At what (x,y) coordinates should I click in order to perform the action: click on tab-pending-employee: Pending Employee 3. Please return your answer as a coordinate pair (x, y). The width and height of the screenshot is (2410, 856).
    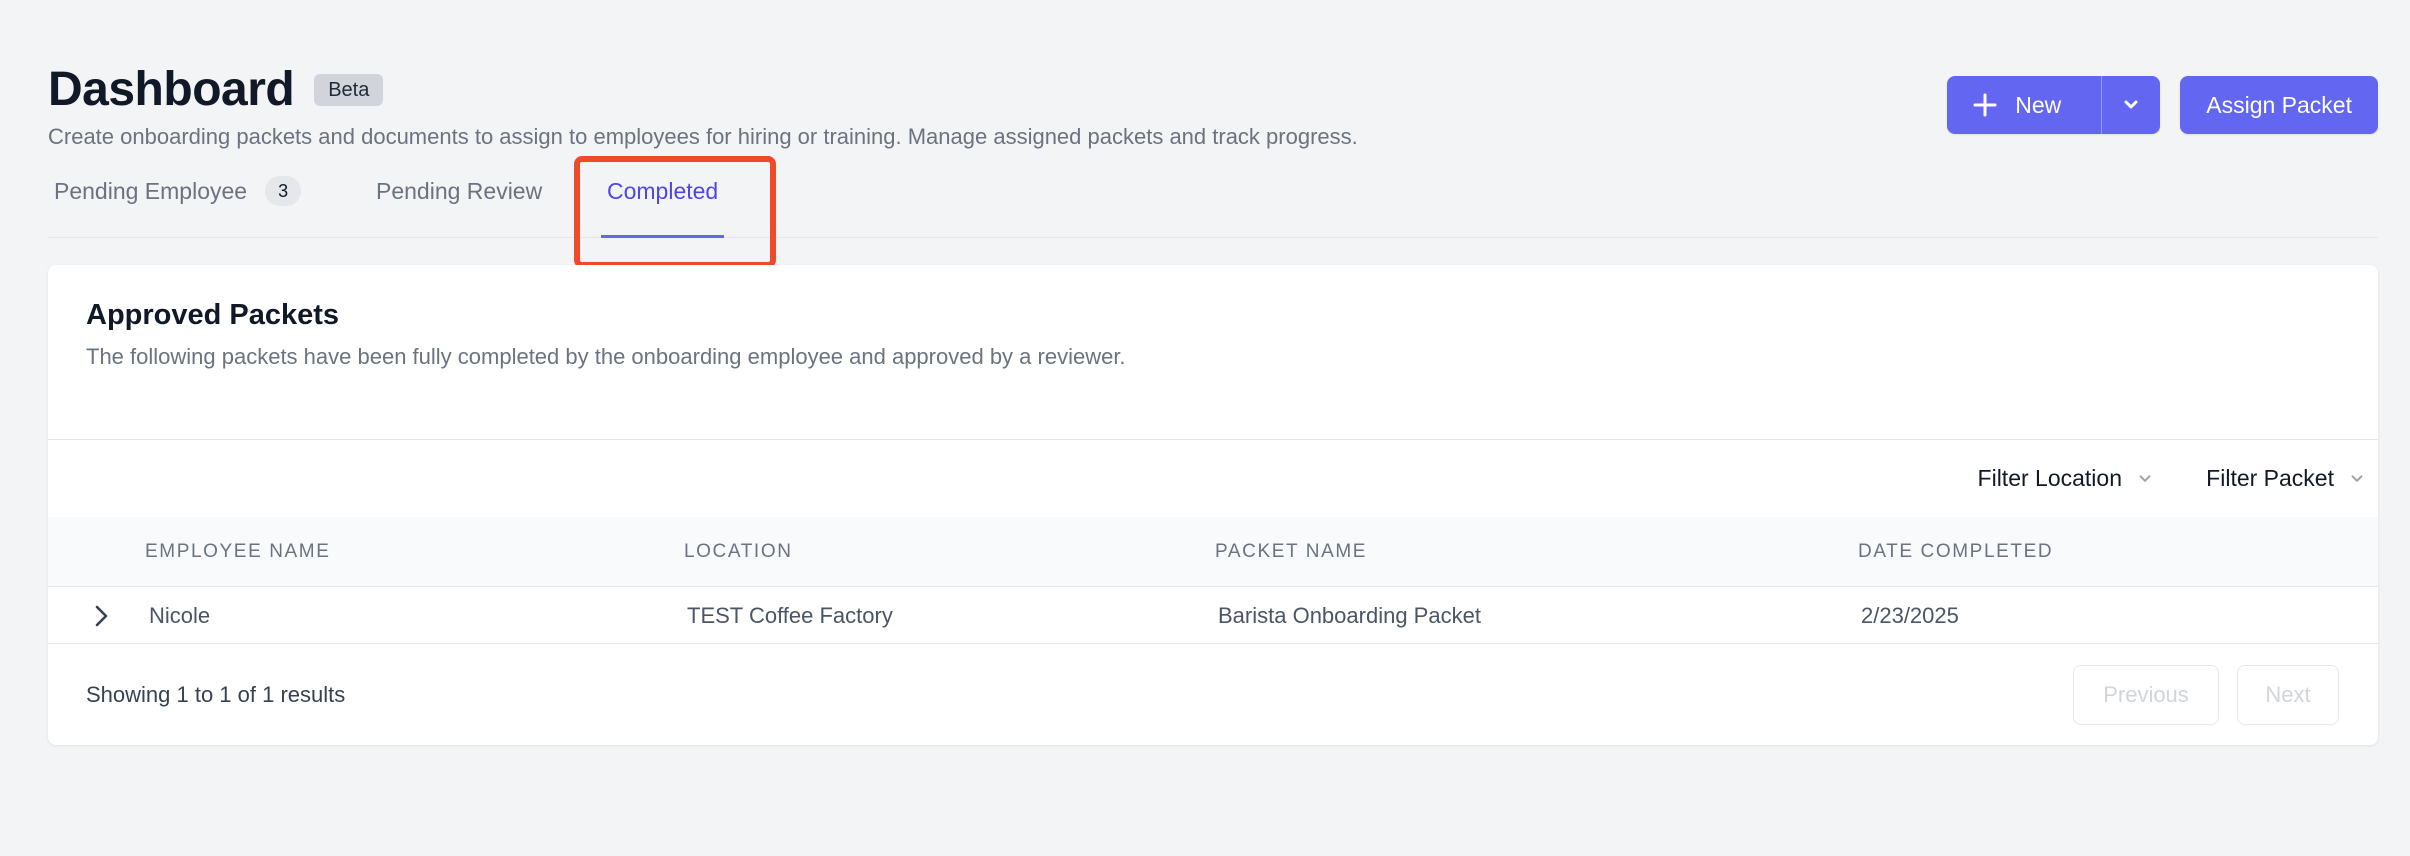
    Looking at the image, I should click on (178, 199).